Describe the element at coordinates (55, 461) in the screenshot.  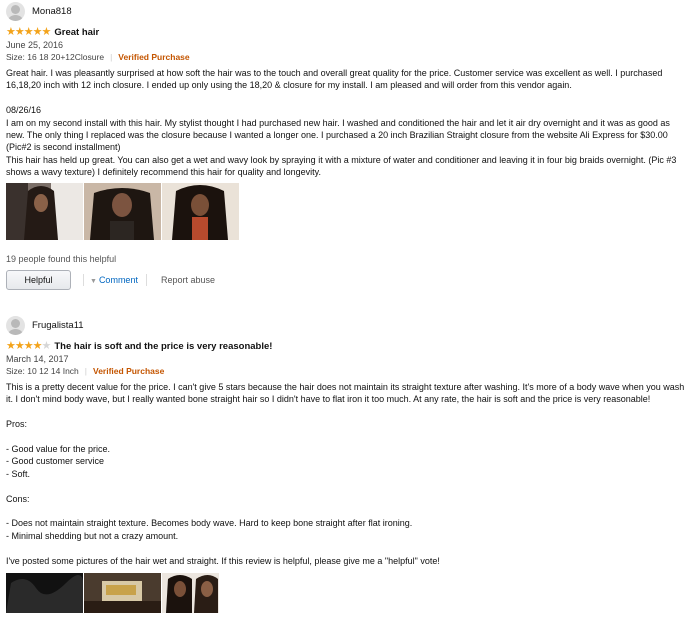
I see `review-paragraph: - Good customer service` at that location.